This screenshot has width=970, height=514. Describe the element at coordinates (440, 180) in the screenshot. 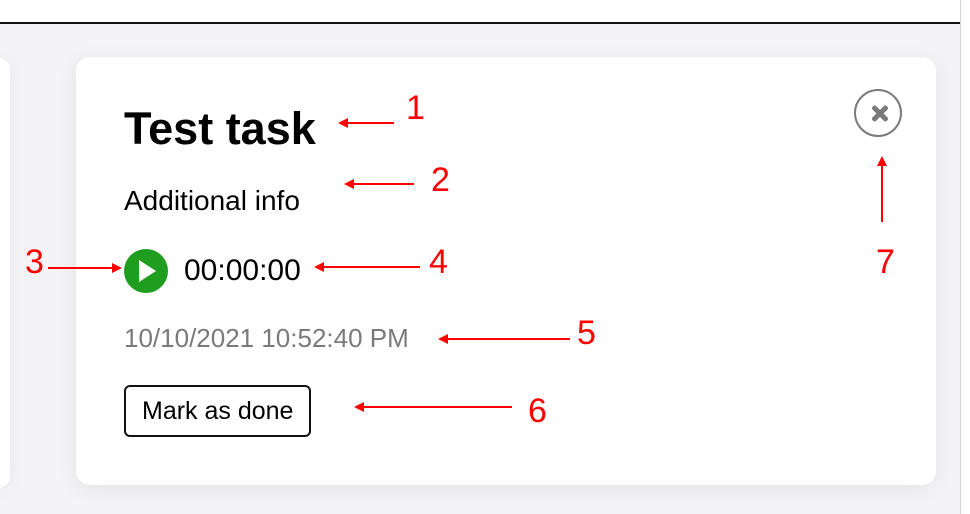

I see `annotation-label-2: 2` at that location.